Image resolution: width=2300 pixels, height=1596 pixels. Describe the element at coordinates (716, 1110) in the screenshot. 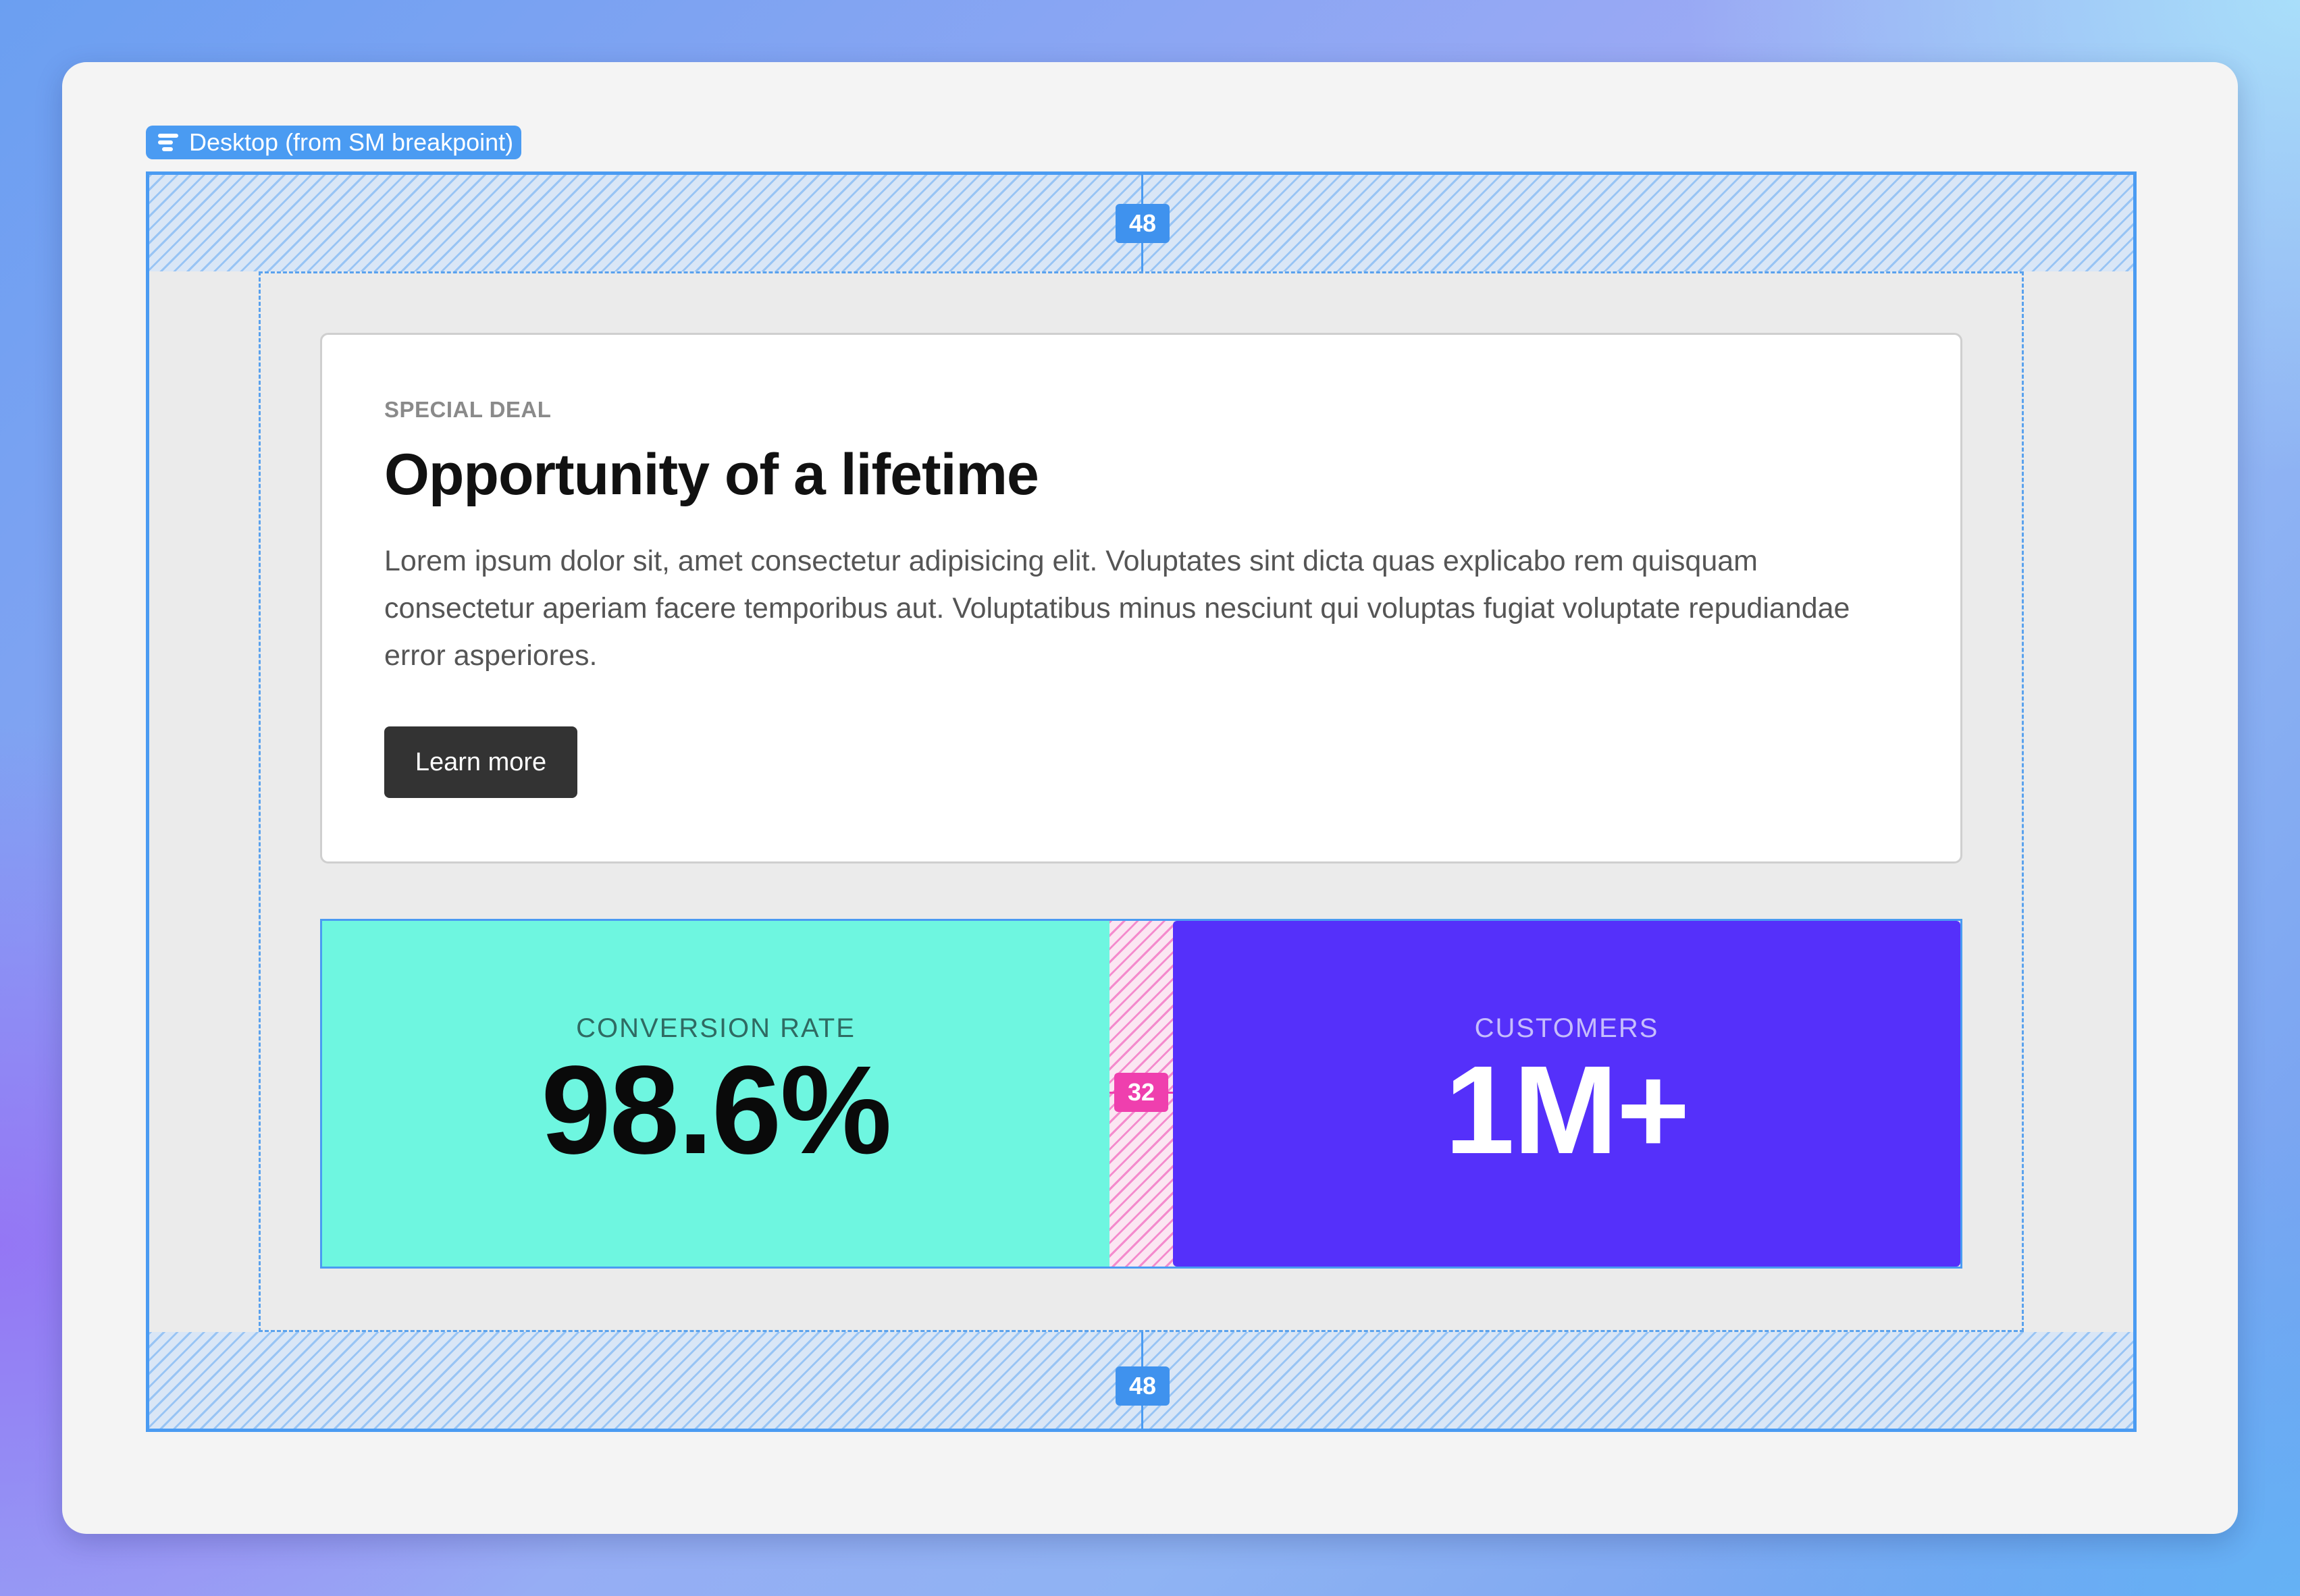

I see `stat-value: 98.6%` at that location.